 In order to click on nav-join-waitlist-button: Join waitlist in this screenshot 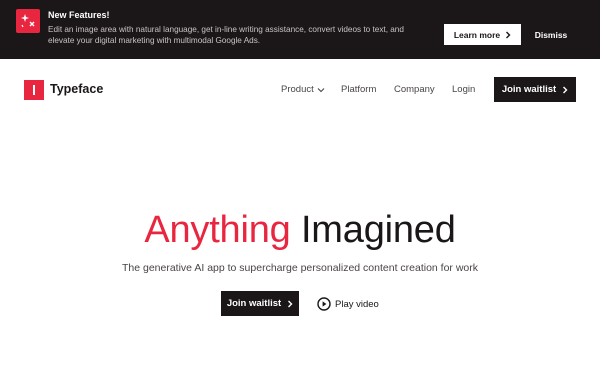, I will do `click(535, 89)`.